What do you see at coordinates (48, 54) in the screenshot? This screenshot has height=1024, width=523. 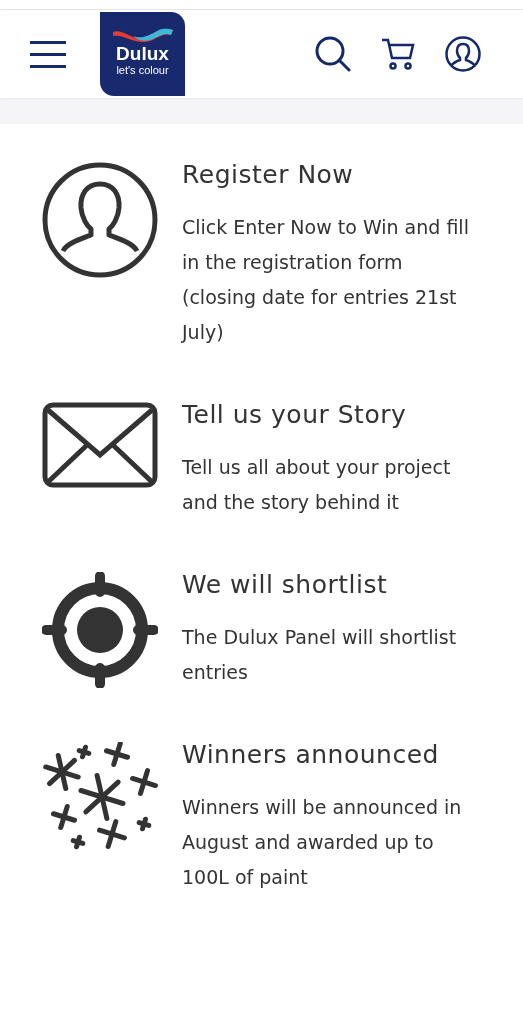 I see `menu-icon` at bounding box center [48, 54].